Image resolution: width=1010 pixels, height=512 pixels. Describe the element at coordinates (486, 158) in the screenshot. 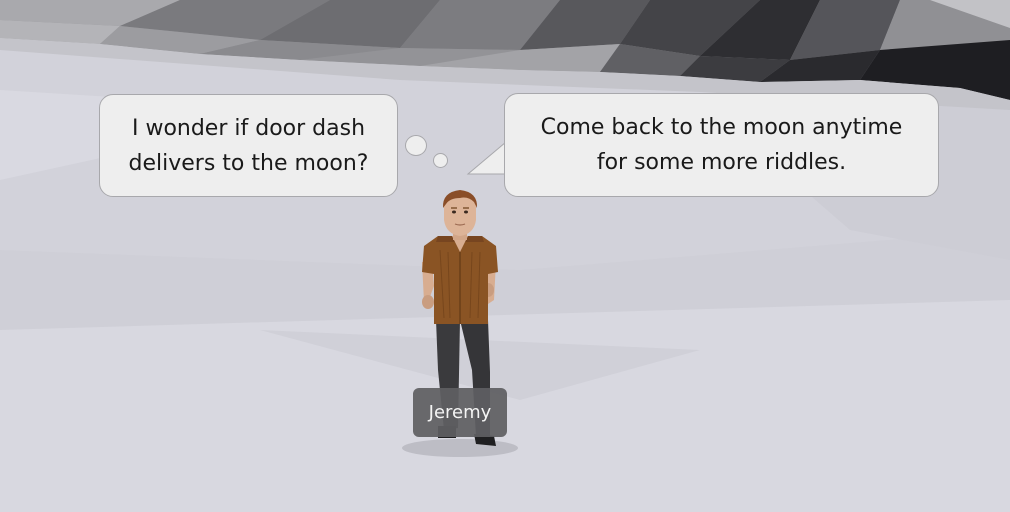

I see `speech-bubble-tail` at that location.